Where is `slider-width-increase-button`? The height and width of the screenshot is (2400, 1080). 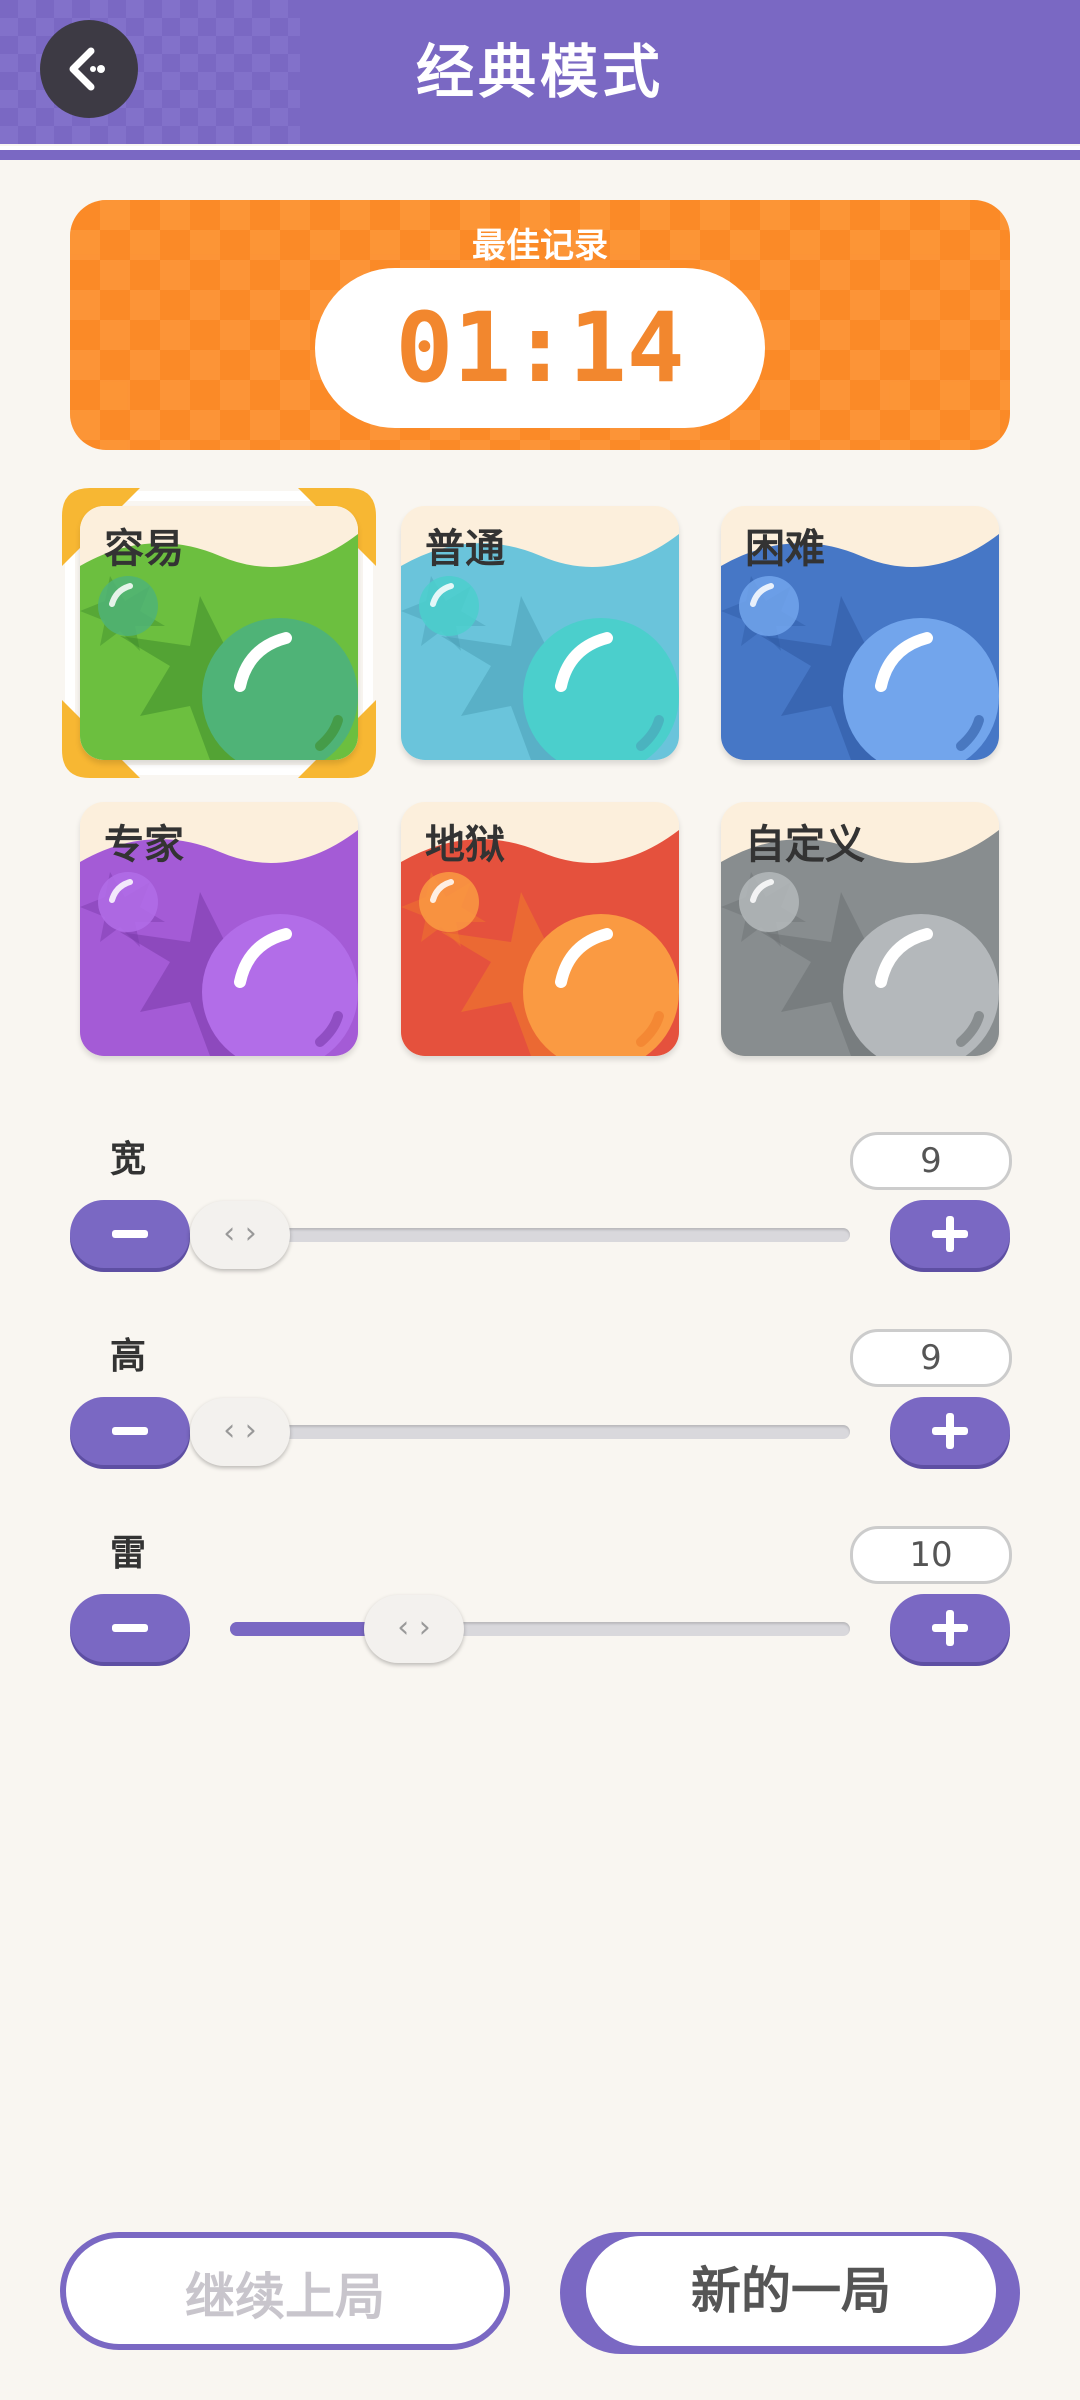
slider-width-increase-button is located at coordinates (950, 1234).